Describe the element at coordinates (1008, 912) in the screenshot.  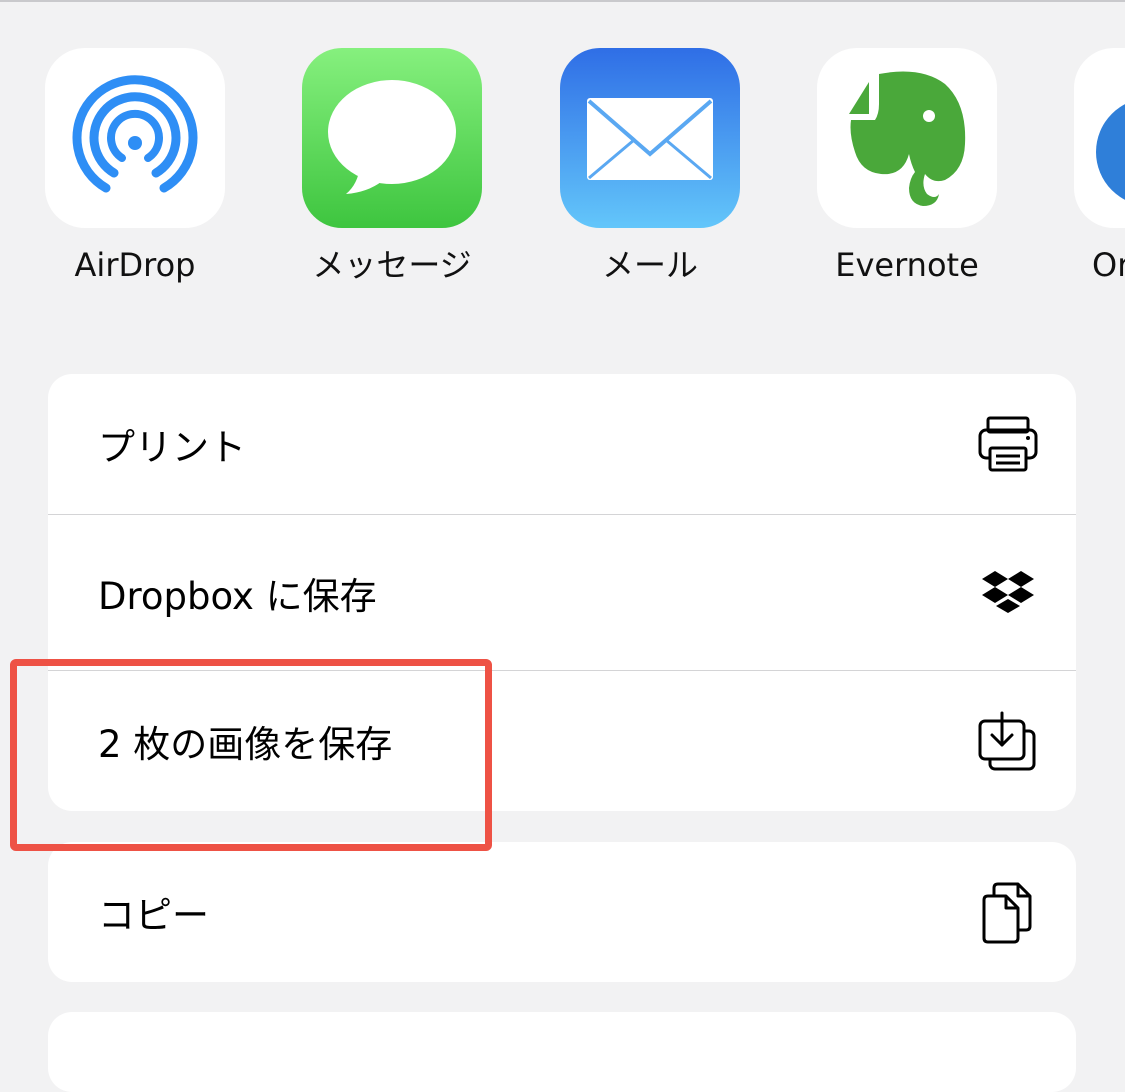
I see `copy-icon` at that location.